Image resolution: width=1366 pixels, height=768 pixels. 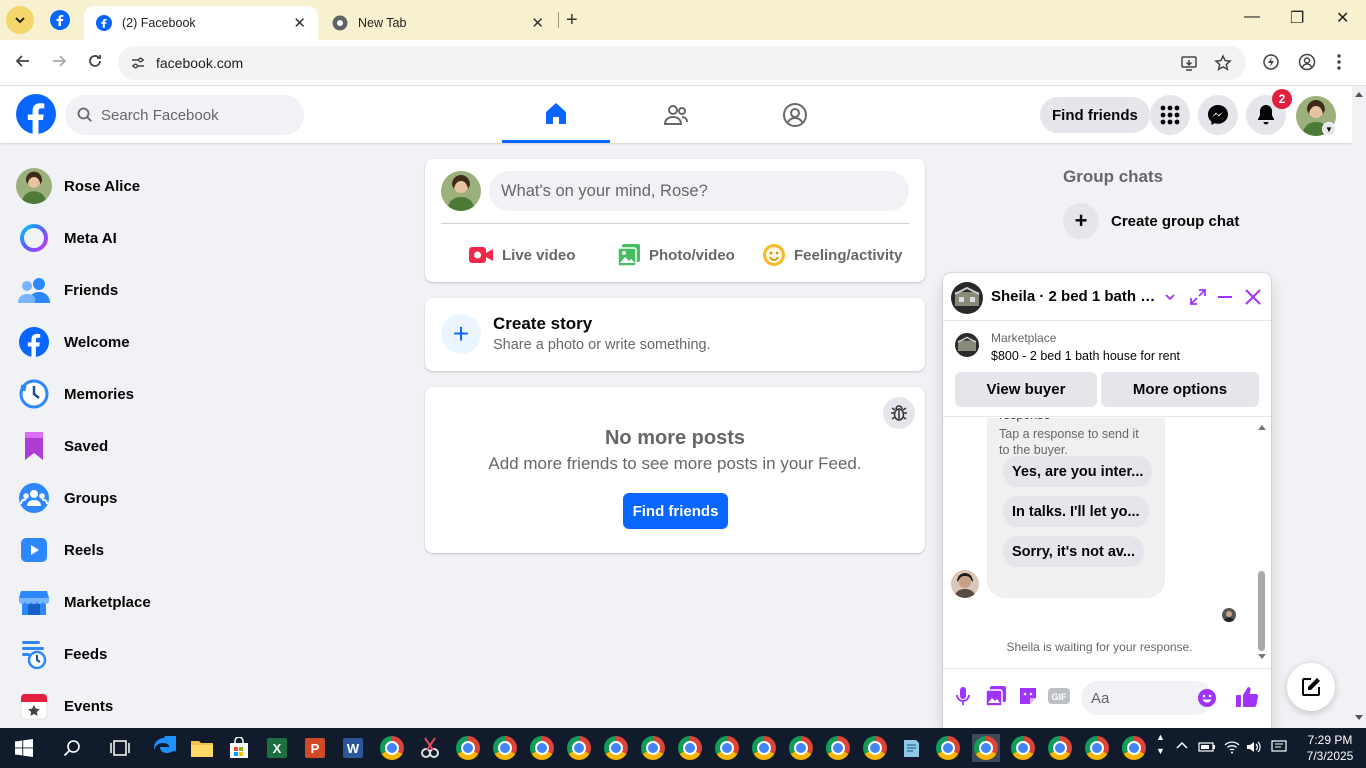 What do you see at coordinates (277, 748) in the screenshot?
I see `excel-icon: X` at bounding box center [277, 748].